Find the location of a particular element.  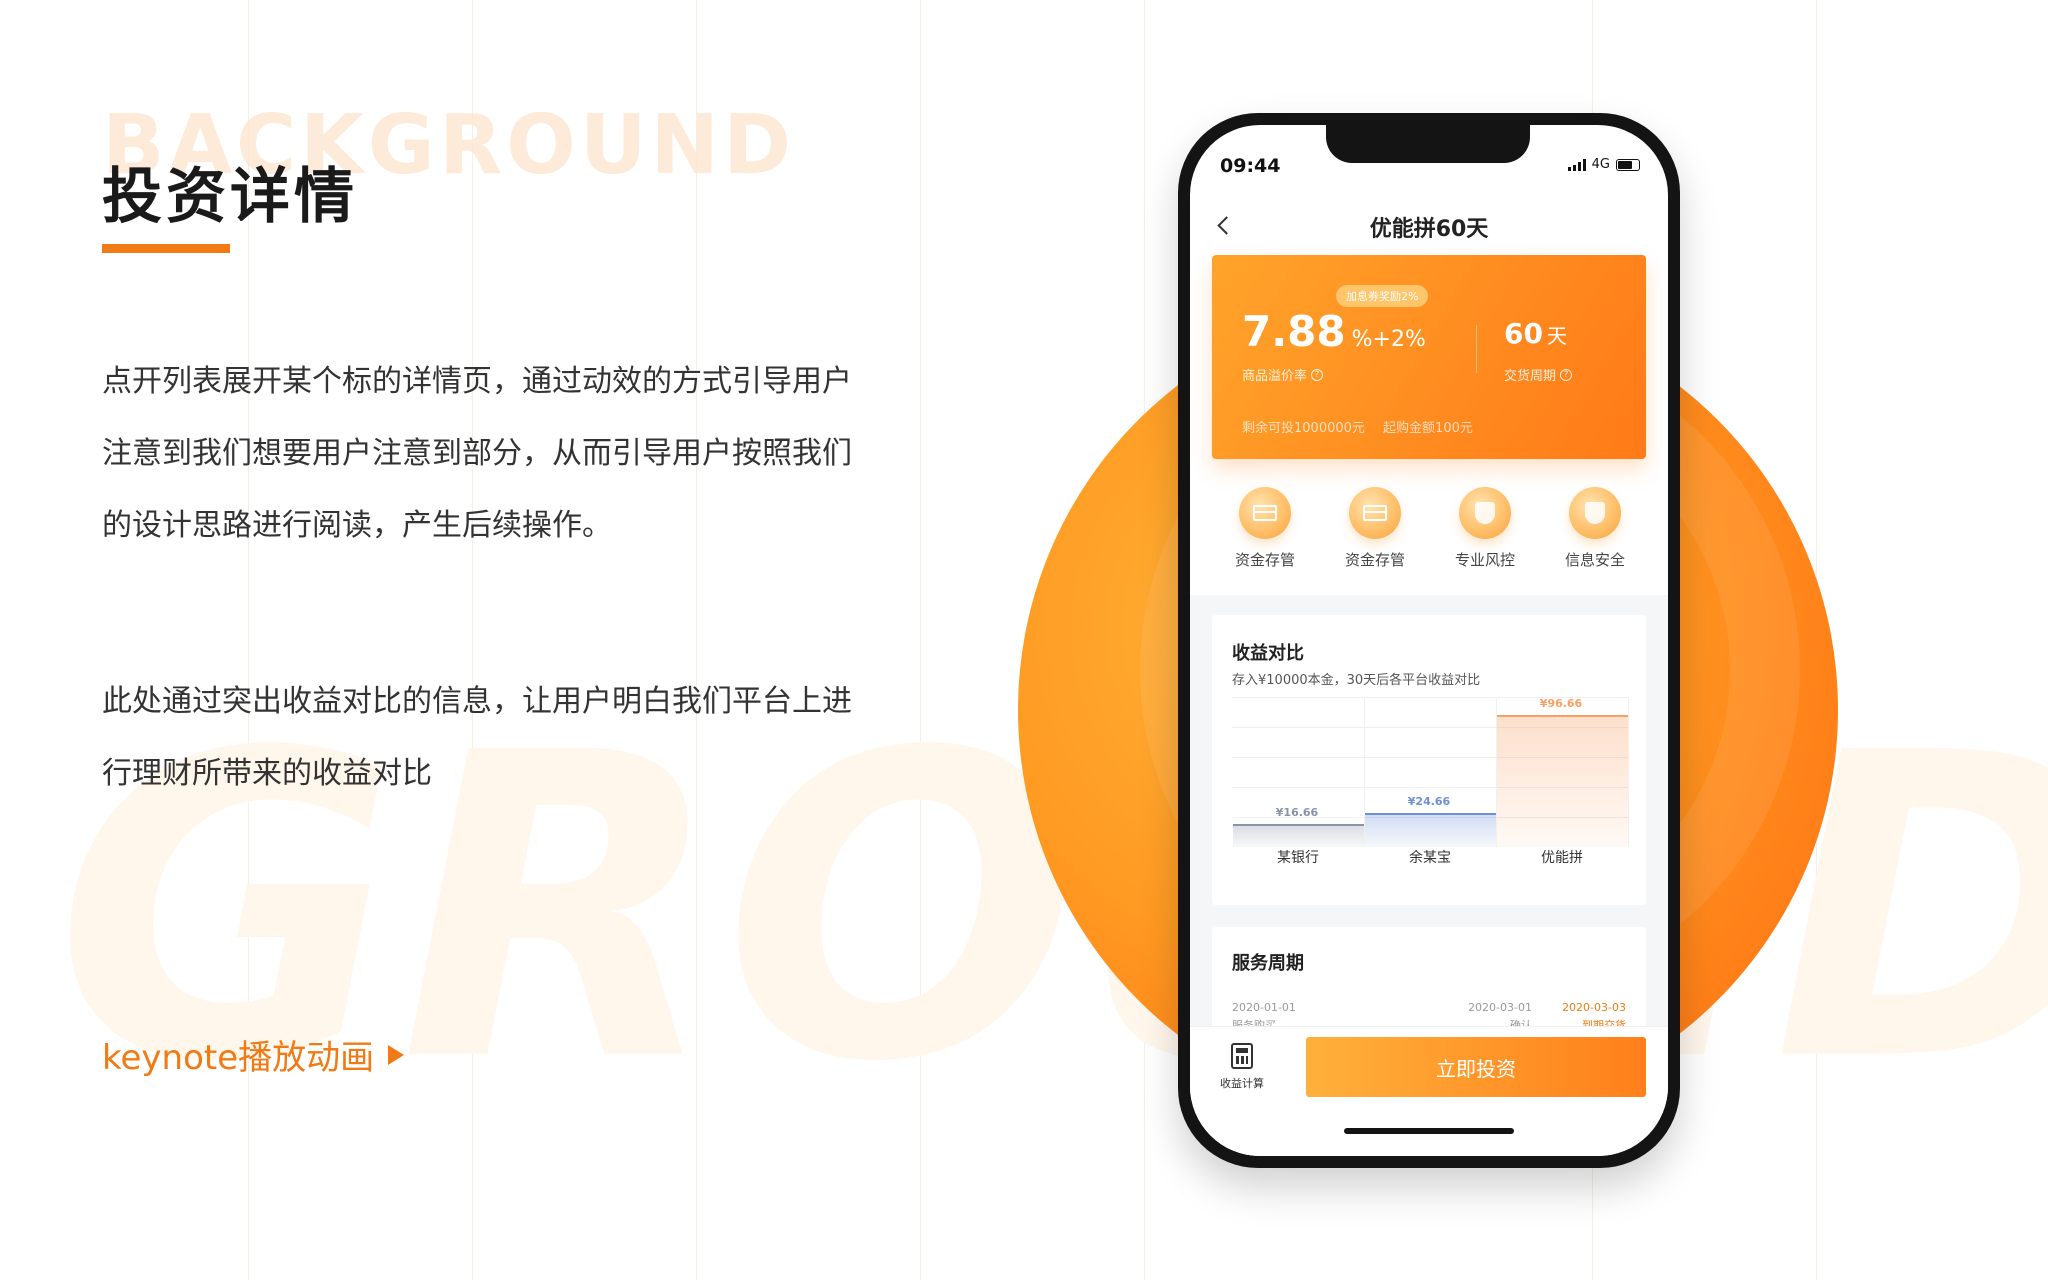

remaining-amount: 剩余可投1000000元 is located at coordinates (1303, 428).